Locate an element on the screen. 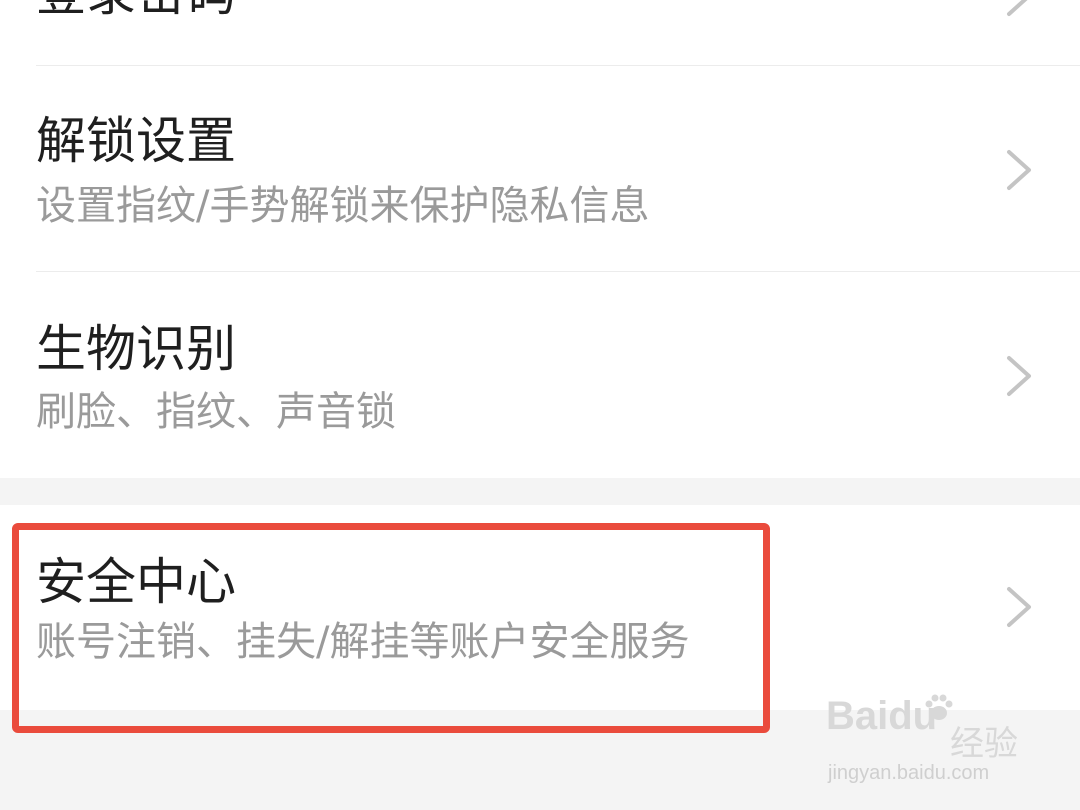 The height and width of the screenshot is (810, 1080). settings-item-login-password: 登录密码 is located at coordinates (540, 32).